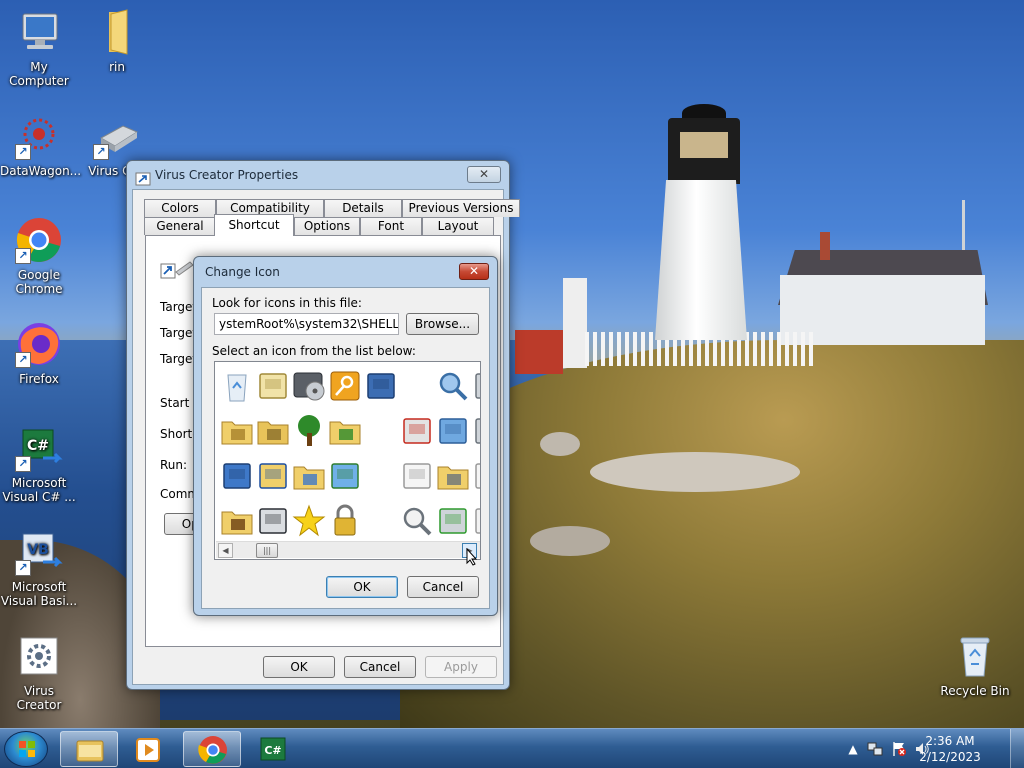  Describe the element at coordinates (345, 272) in the screenshot. I see `change-icon-title-bar: Change Icon ✕` at that location.